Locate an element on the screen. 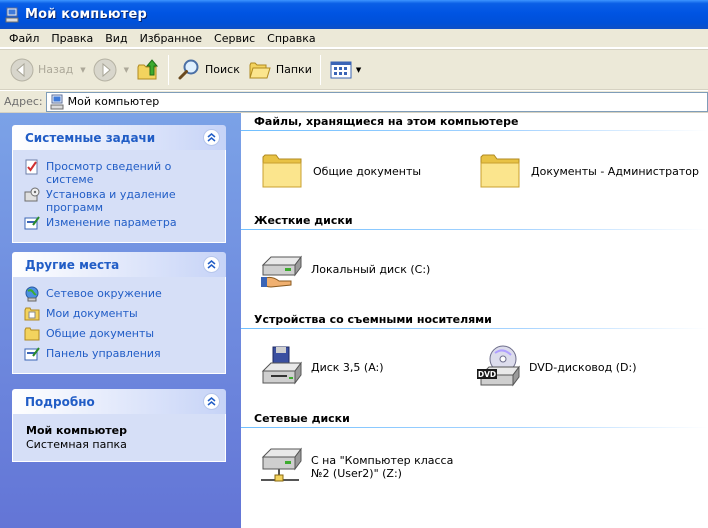 The image size is (708, 528). item-local-disk-c: Локальный диск (C:) is located at coordinates (343, 269).